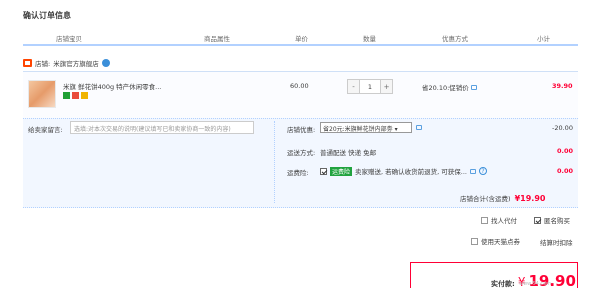 The height and width of the screenshot is (288, 600). What do you see at coordinates (504, 221) in the screenshot?
I see `proxy-pay-label: 找人代付` at bounding box center [504, 221].